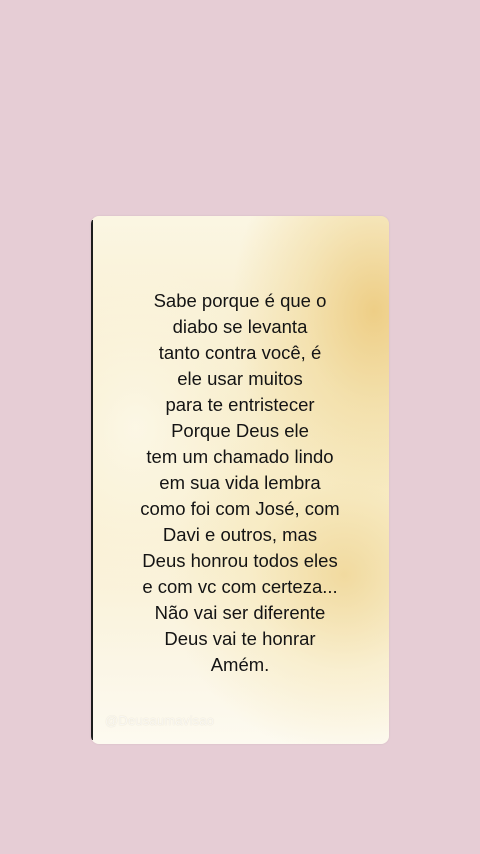 The image size is (480, 854). Describe the element at coordinates (240, 534) in the screenshot. I see `message-line: Davi e outros, mas` at that location.